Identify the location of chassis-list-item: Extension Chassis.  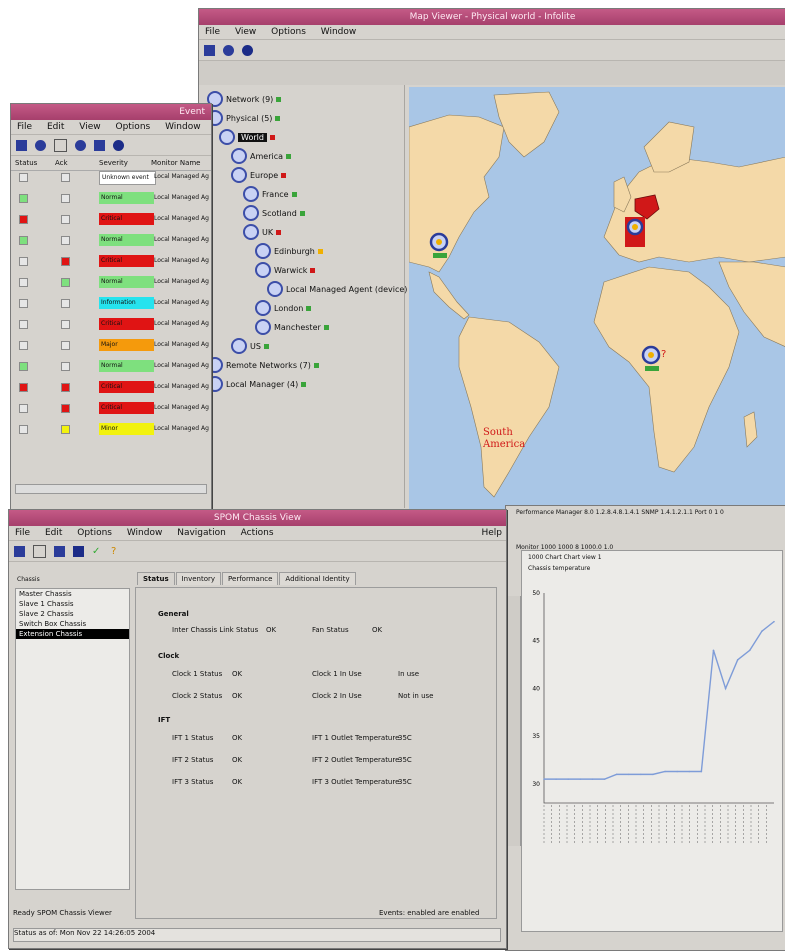
(72, 634).